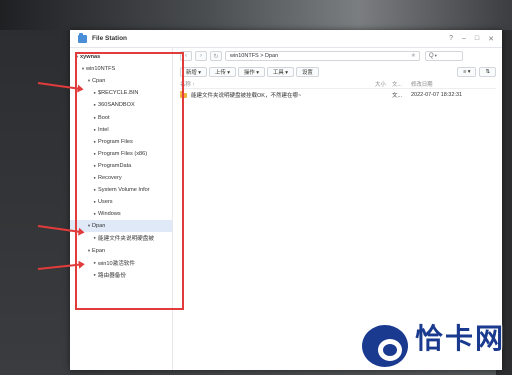  Describe the element at coordinates (186, 56) in the screenshot. I see `back-button: ‹` at that location.